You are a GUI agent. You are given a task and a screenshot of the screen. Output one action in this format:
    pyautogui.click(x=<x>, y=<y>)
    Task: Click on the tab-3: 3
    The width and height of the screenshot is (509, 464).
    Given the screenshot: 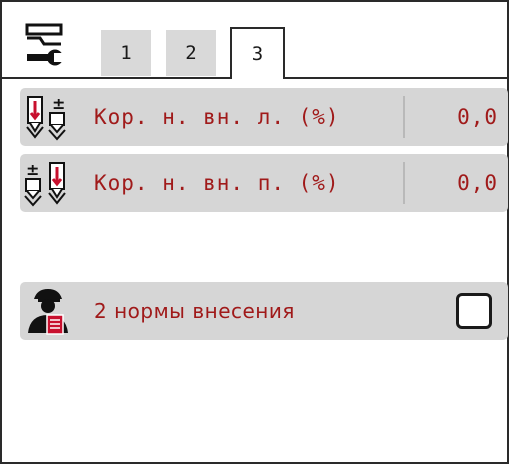 What is the action you would take?
    pyautogui.click(x=257, y=53)
    